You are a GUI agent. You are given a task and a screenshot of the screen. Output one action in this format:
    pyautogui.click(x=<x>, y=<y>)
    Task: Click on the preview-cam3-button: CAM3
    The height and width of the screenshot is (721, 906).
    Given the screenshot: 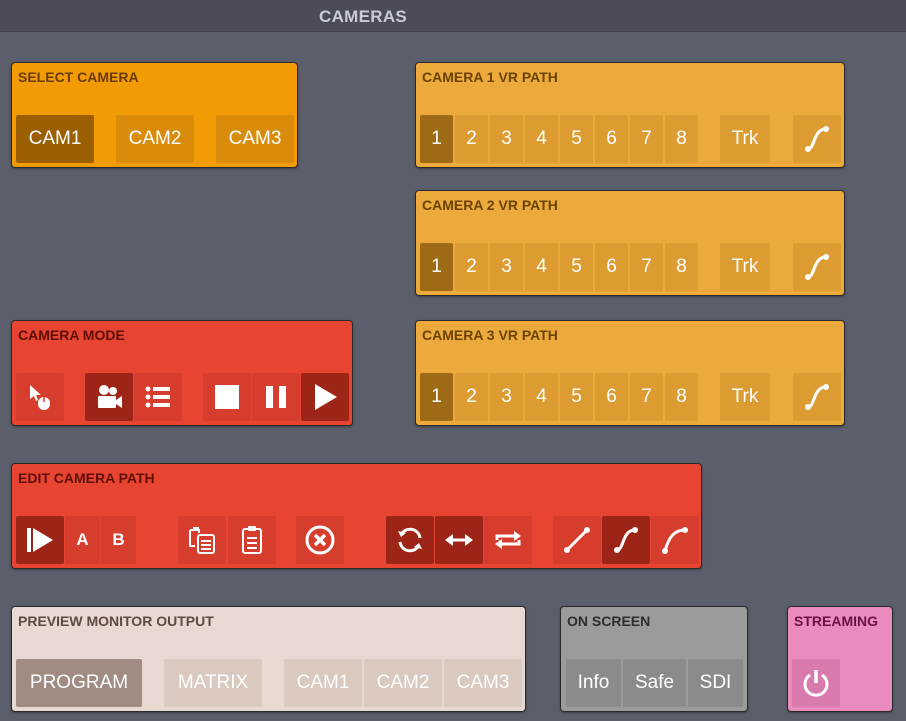 What is the action you would take?
    pyautogui.click(x=483, y=683)
    